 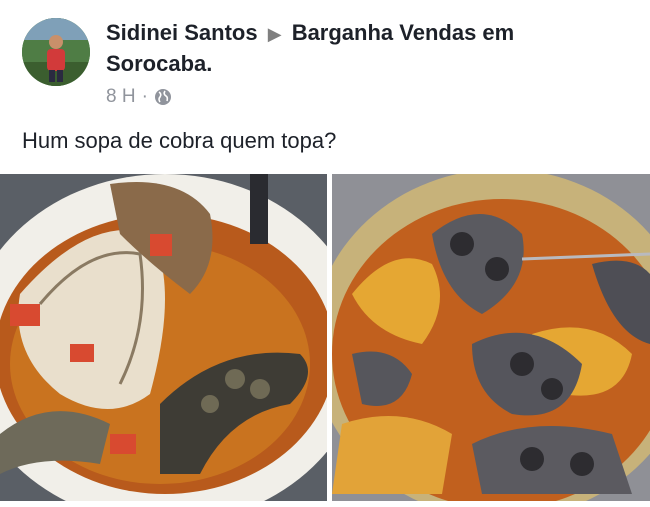 What do you see at coordinates (182, 32) in the screenshot?
I see `author-name: Sidinei Santos` at bounding box center [182, 32].